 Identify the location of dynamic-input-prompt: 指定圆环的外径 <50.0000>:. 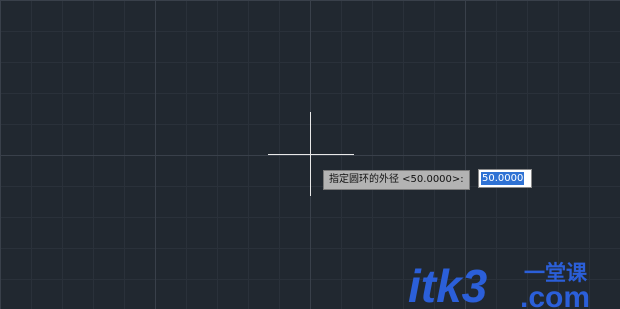
(396, 180).